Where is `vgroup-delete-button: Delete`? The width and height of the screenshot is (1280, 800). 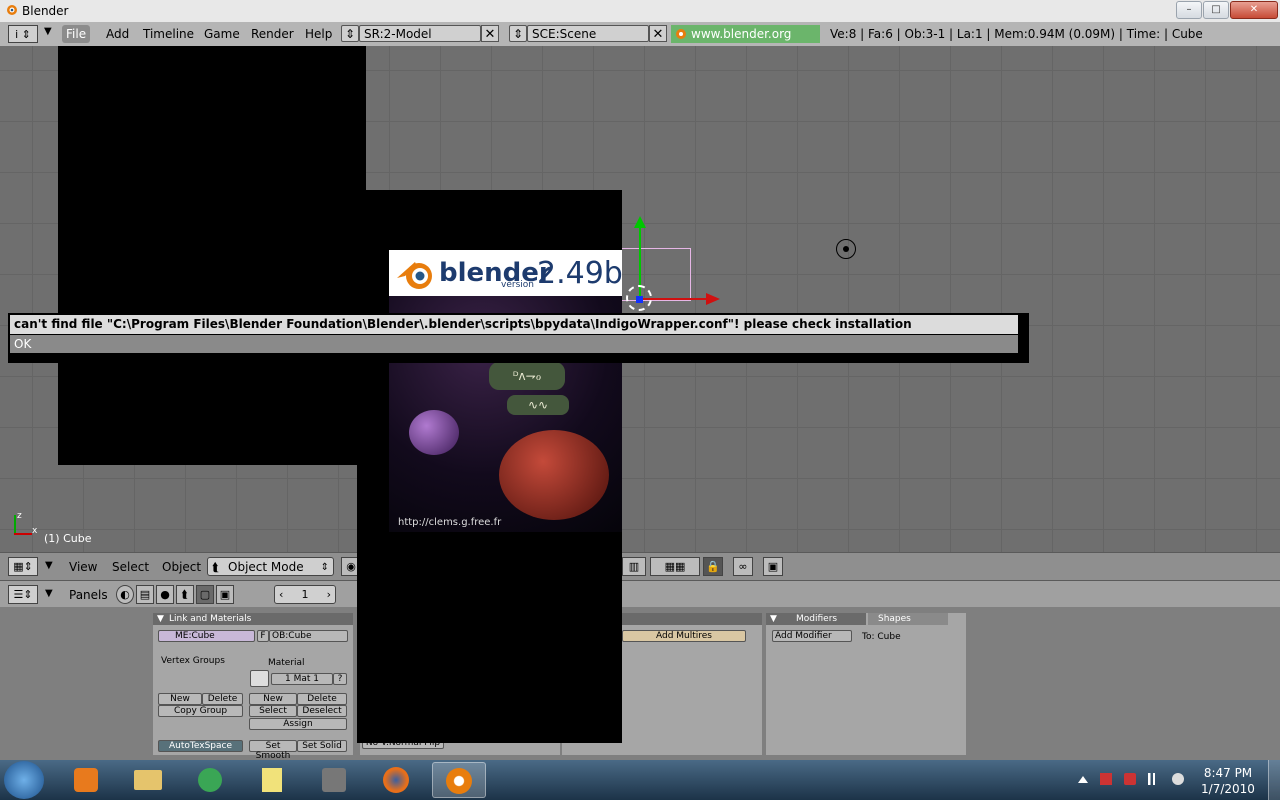
vgroup-delete-button: Delete is located at coordinates (222, 699).